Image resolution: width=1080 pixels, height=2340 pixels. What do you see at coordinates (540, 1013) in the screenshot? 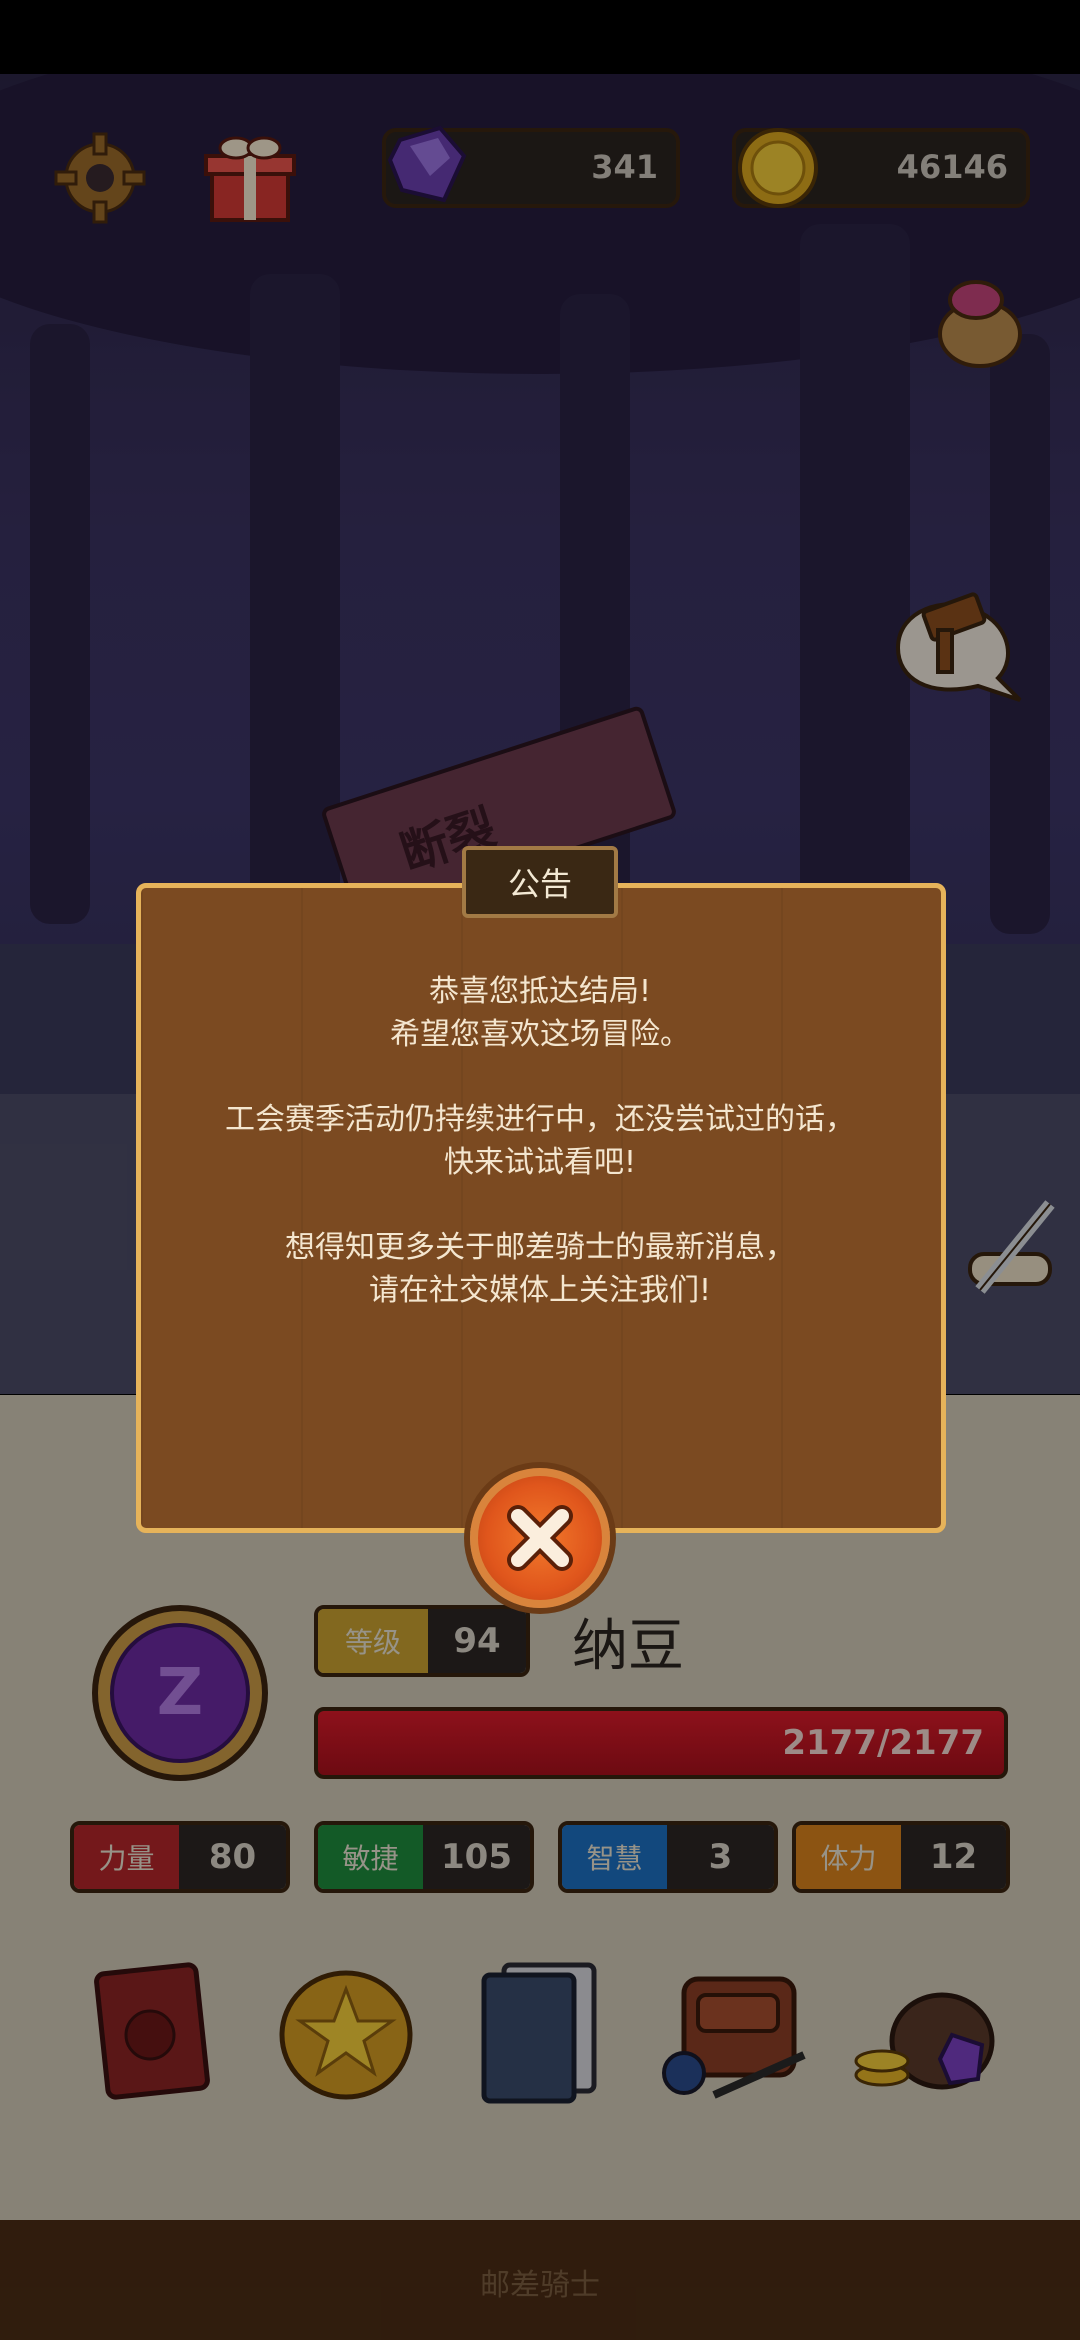
I see `dialog-paragraph: 恭喜您抵达结局! 希望您喜欢这场冒险。` at bounding box center [540, 1013].